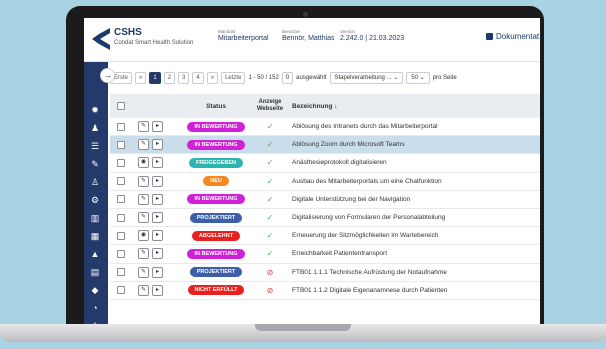 Image resolution: width=606 pixels, height=349 pixels. What do you see at coordinates (95, 236) in the screenshot?
I see `table-icon: ▦` at bounding box center [95, 236].